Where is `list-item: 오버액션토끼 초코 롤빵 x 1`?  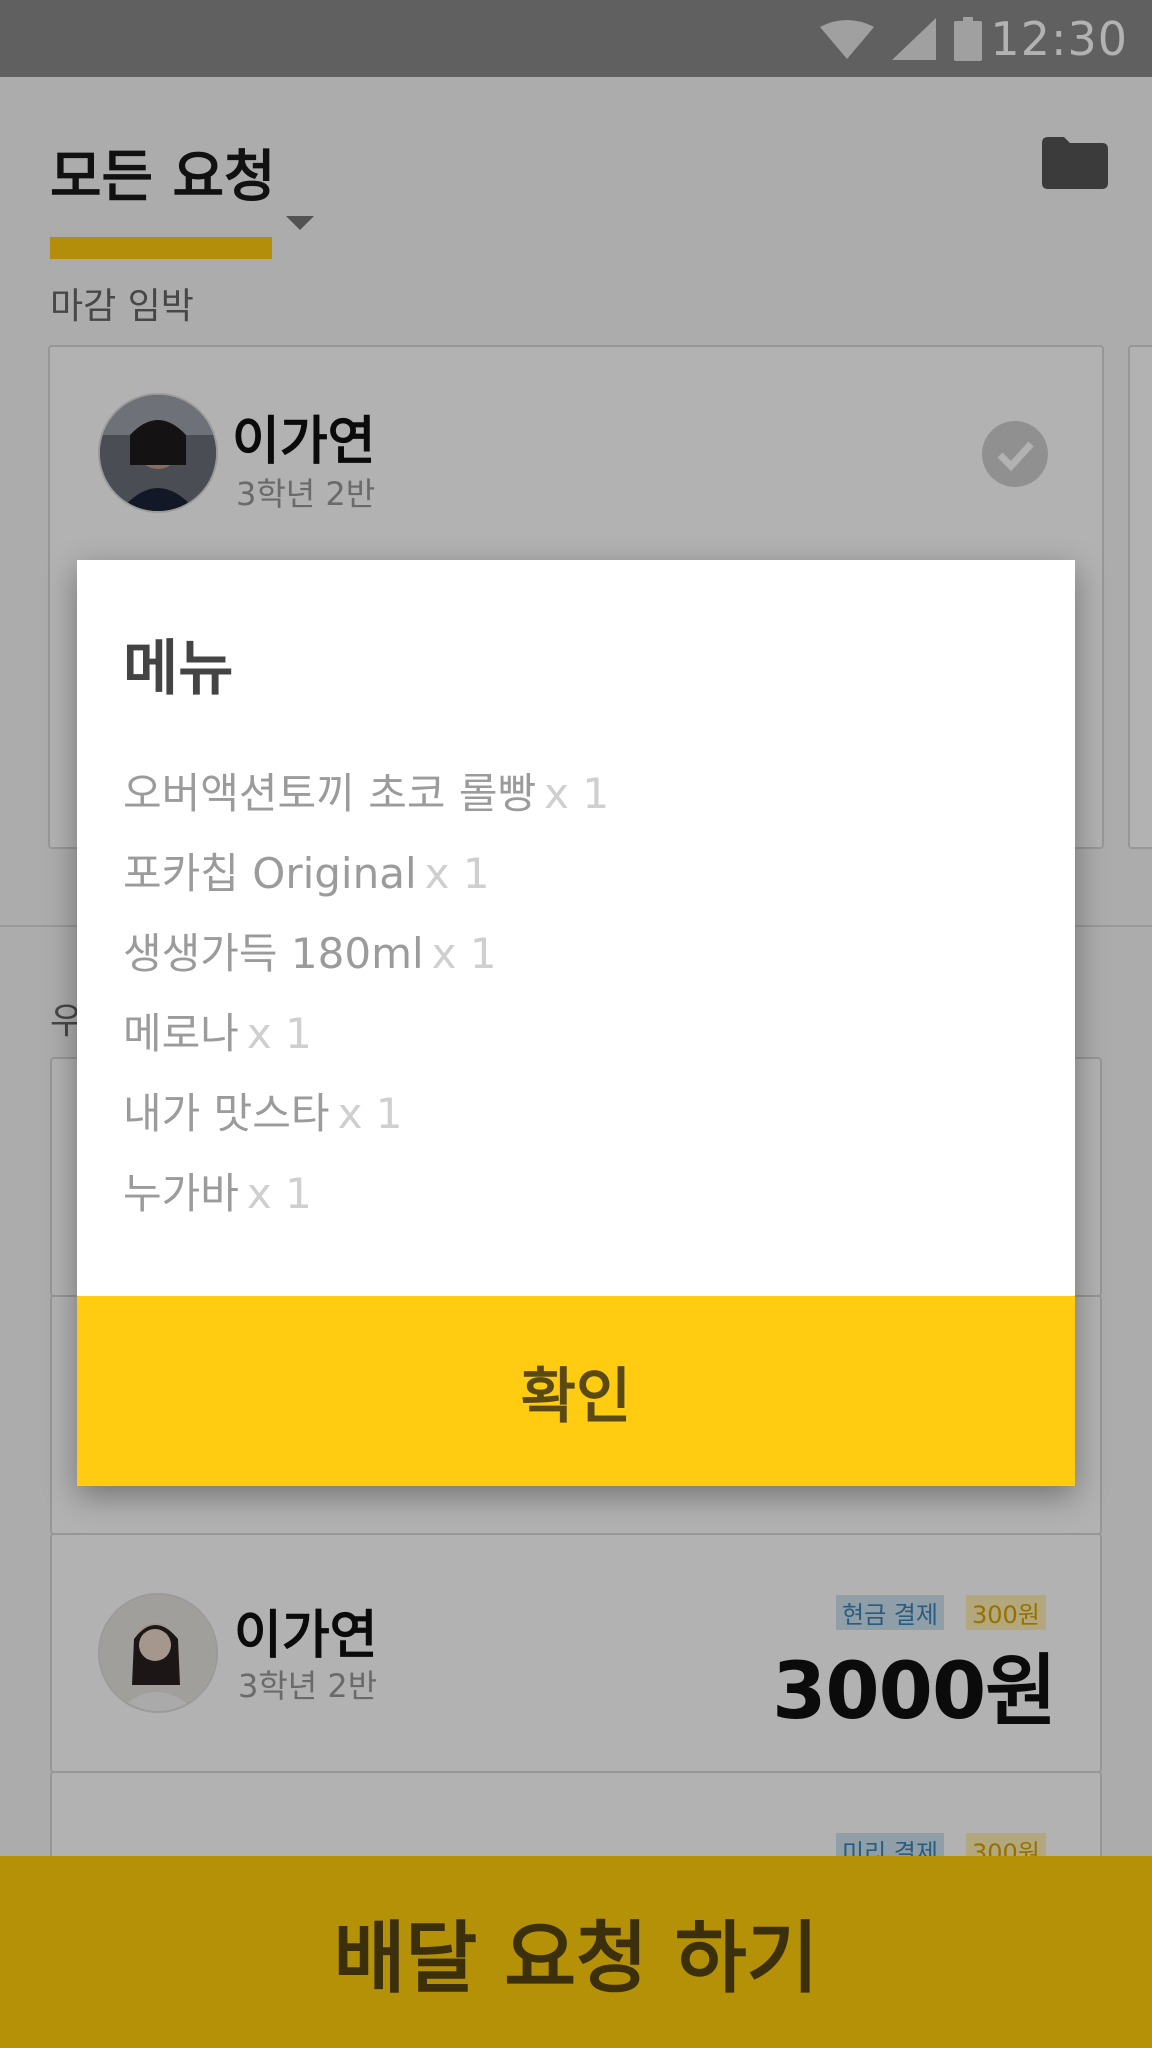
list-item: 오버액션토끼 초코 롤빵 x 1 is located at coordinates (366, 800).